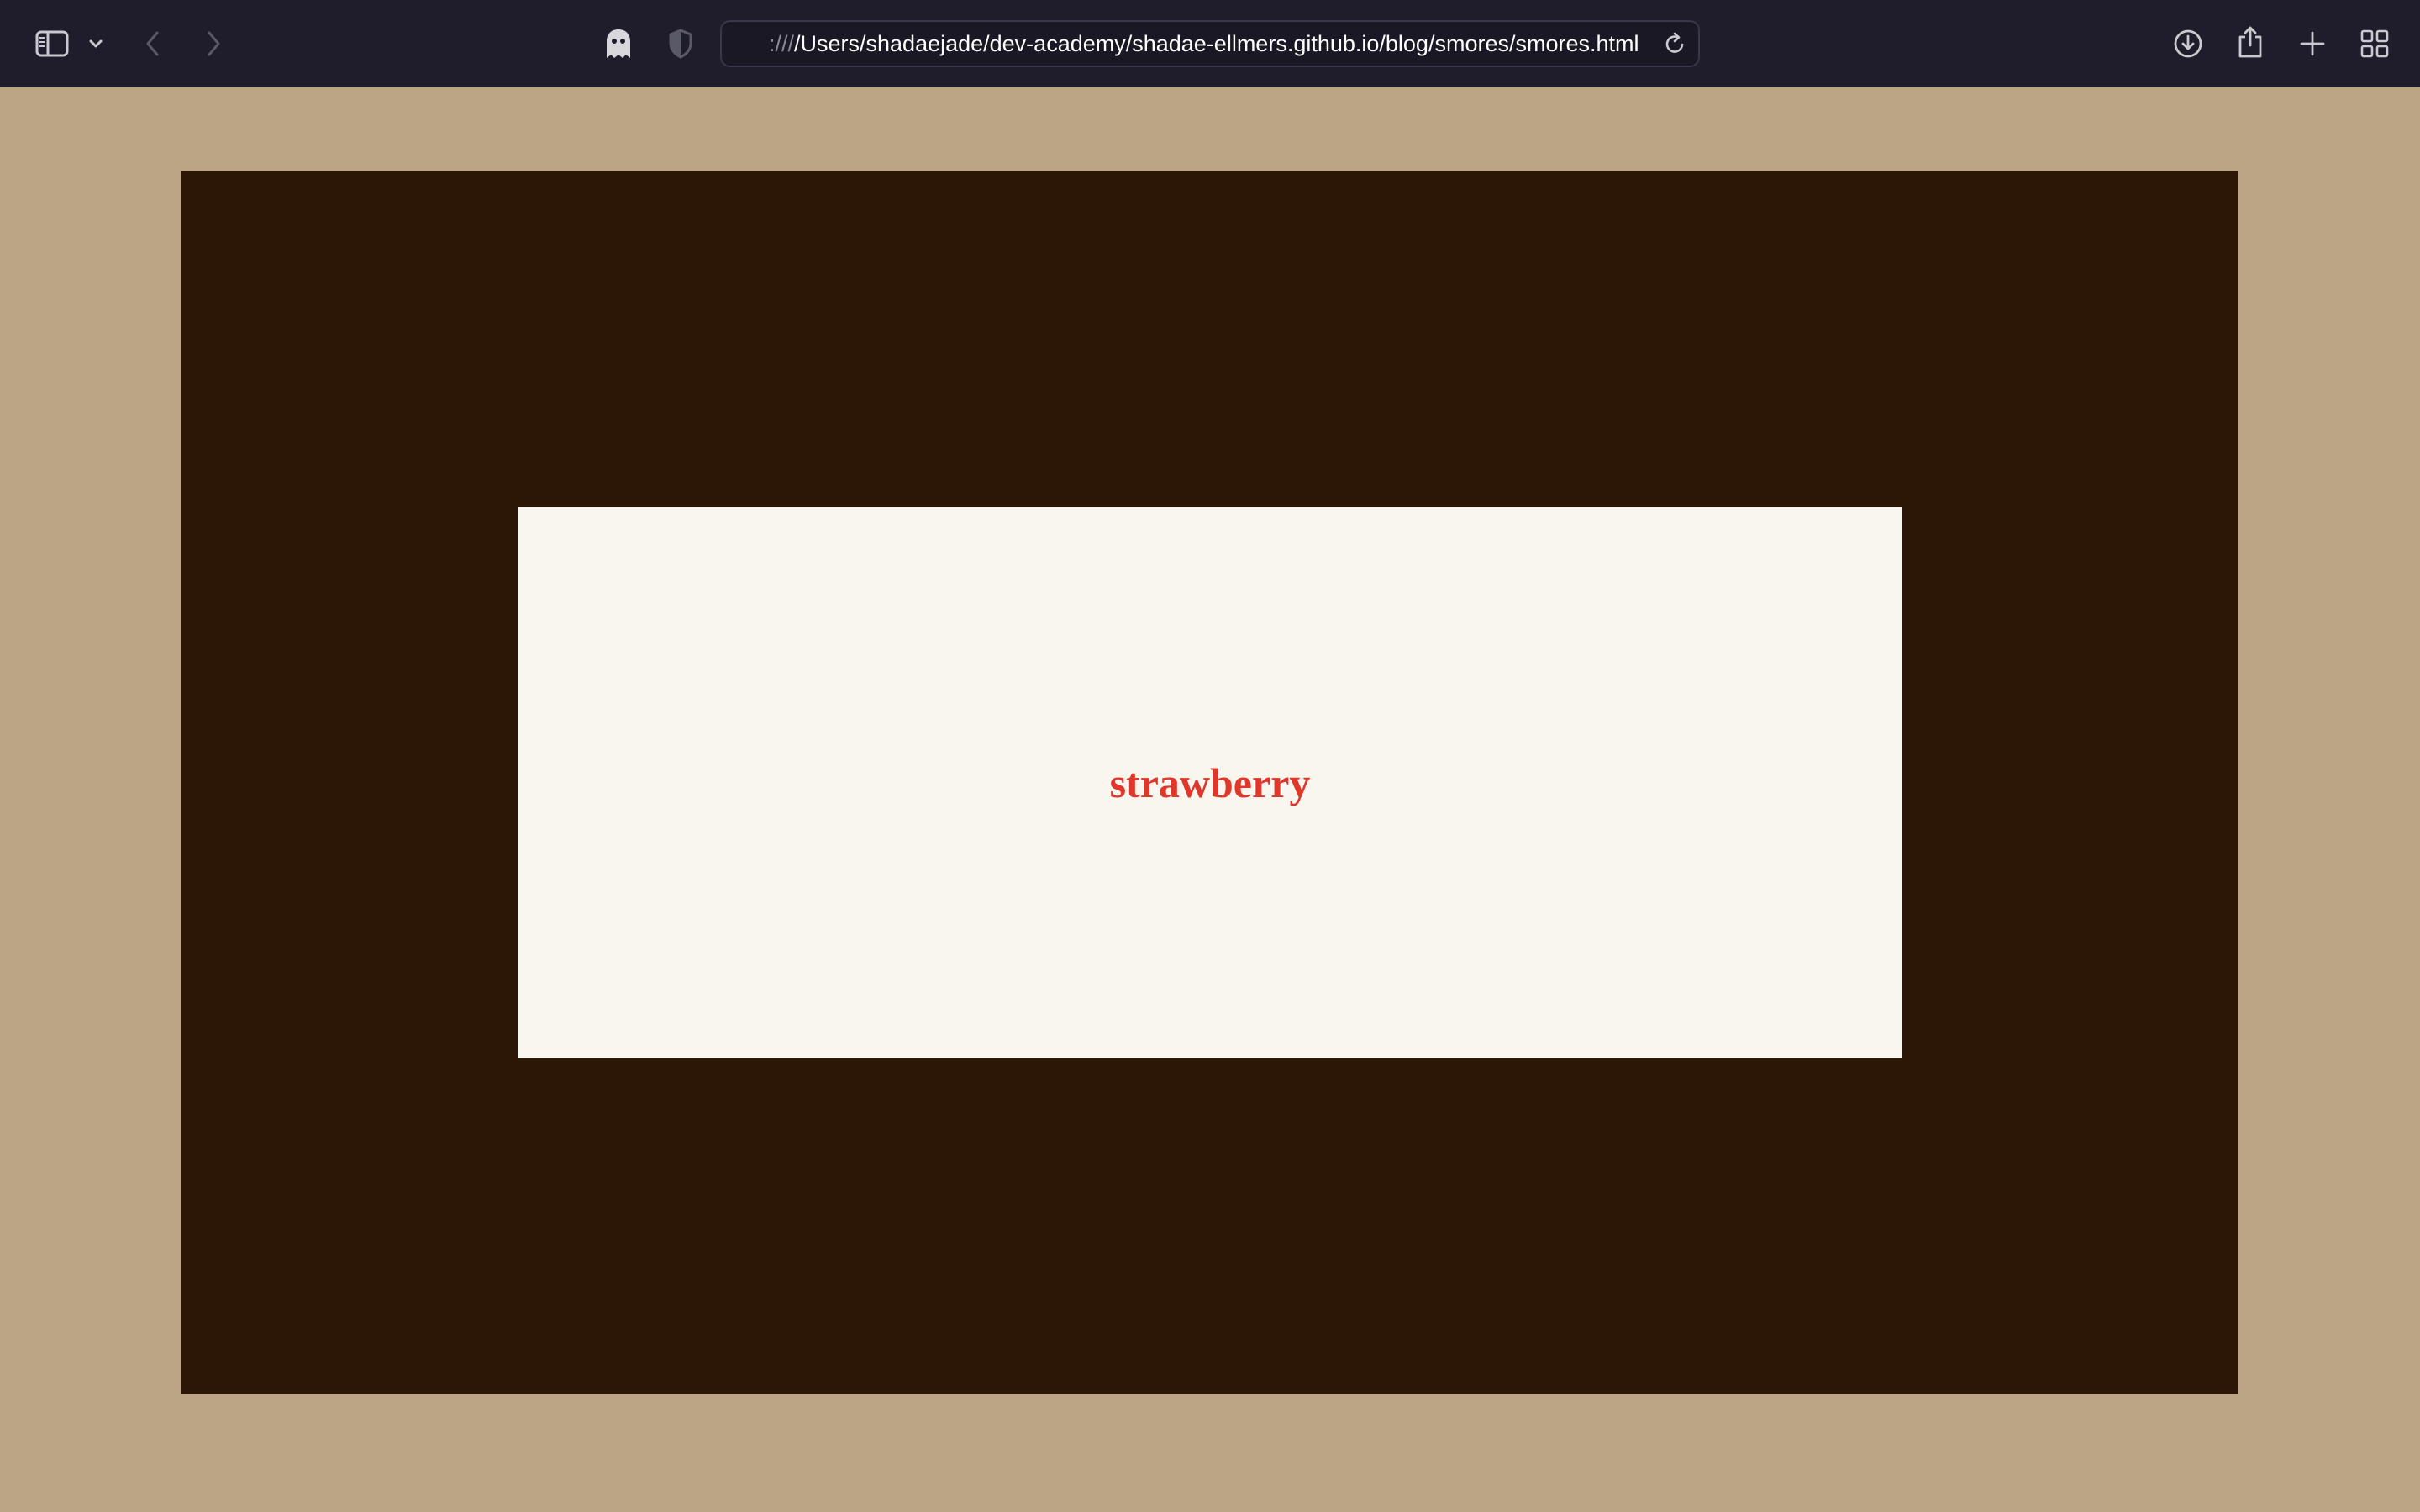 Image resolution: width=2420 pixels, height=1512 pixels. What do you see at coordinates (1675, 44) in the screenshot?
I see `reload-icon` at bounding box center [1675, 44].